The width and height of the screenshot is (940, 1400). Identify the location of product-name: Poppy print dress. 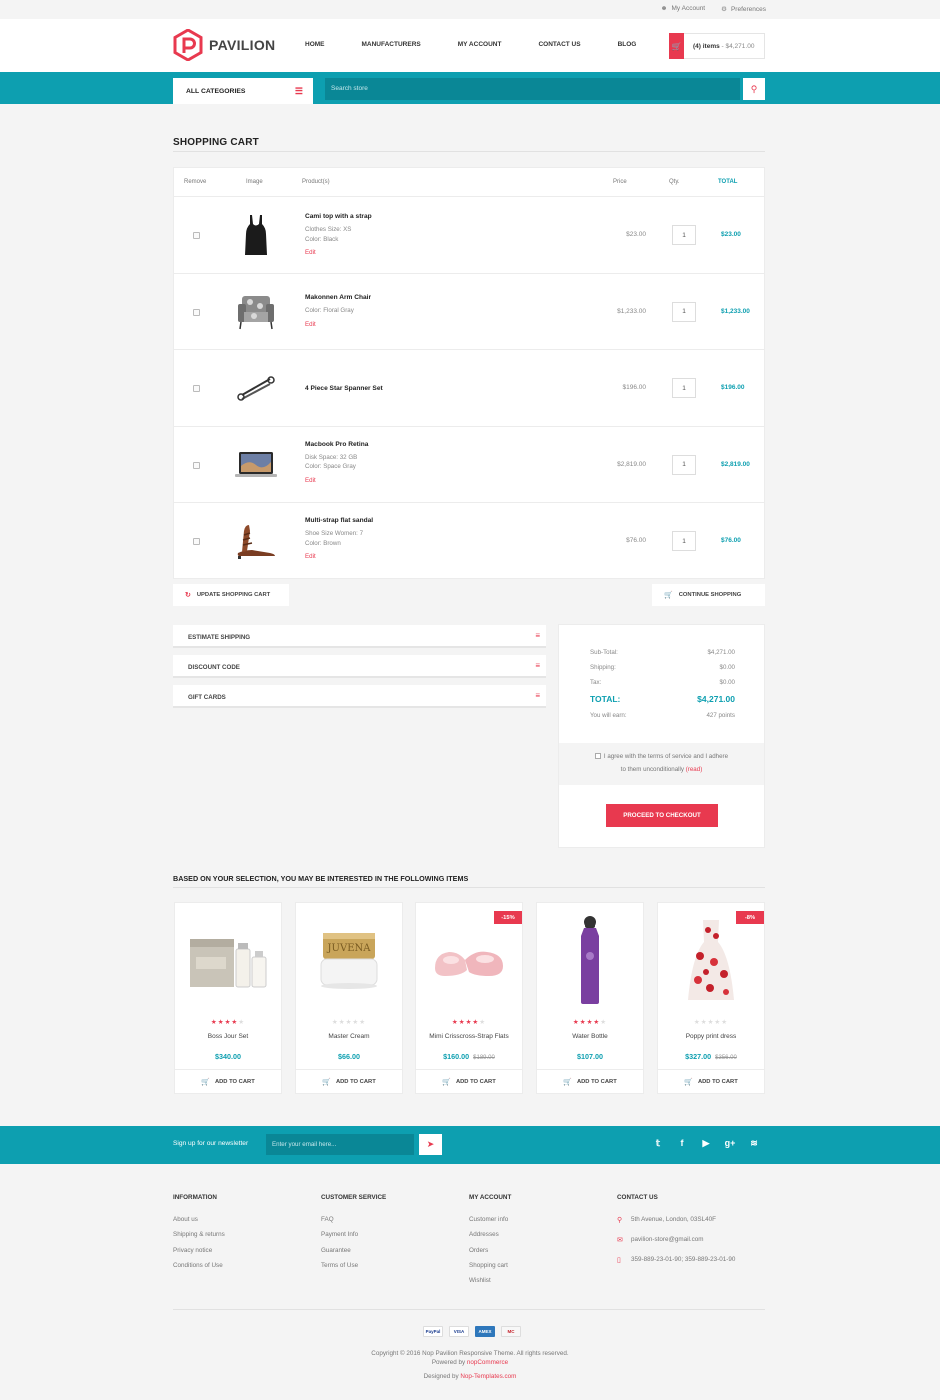
(711, 1036).